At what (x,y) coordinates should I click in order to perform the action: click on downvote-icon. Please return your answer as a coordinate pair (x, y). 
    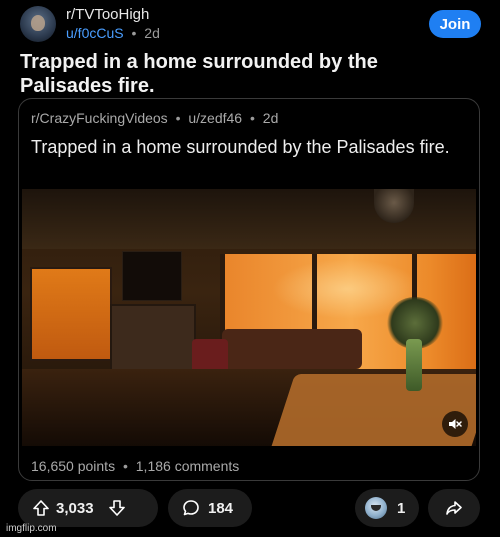
    Looking at the image, I should click on (116, 508).